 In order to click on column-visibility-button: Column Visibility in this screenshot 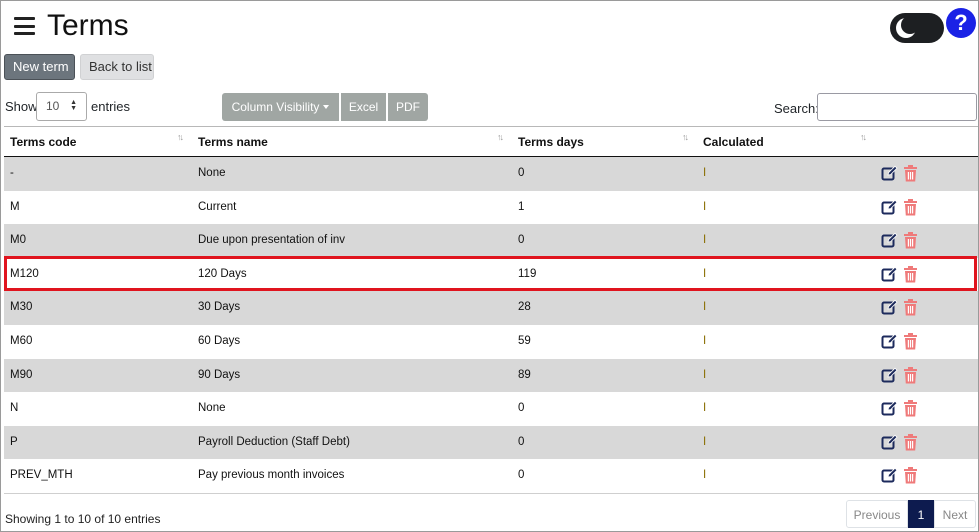, I will do `click(280, 107)`.